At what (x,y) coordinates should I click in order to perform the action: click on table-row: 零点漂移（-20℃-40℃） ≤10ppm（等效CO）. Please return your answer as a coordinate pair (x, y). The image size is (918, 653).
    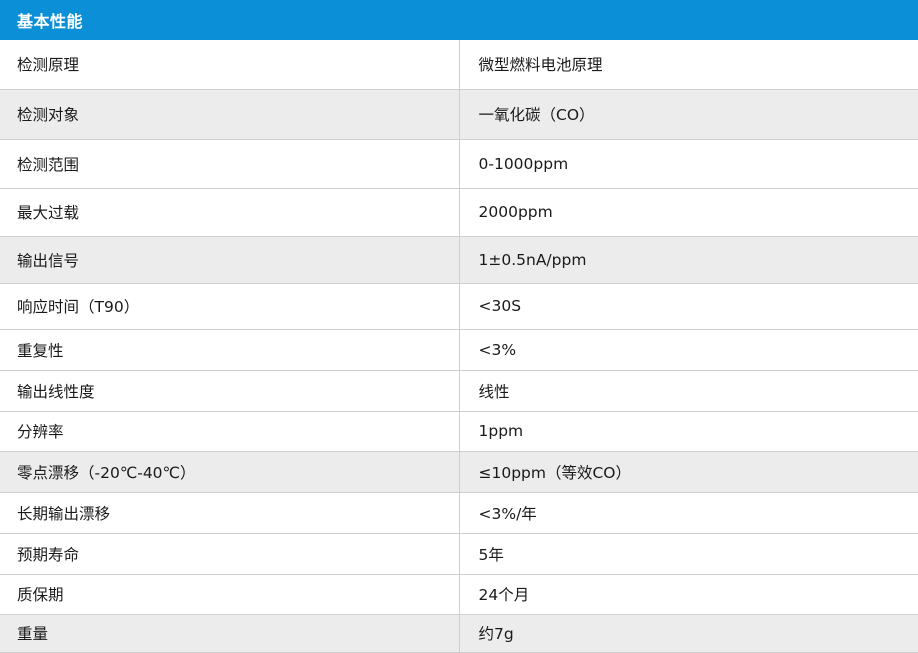
    Looking at the image, I should click on (459, 472).